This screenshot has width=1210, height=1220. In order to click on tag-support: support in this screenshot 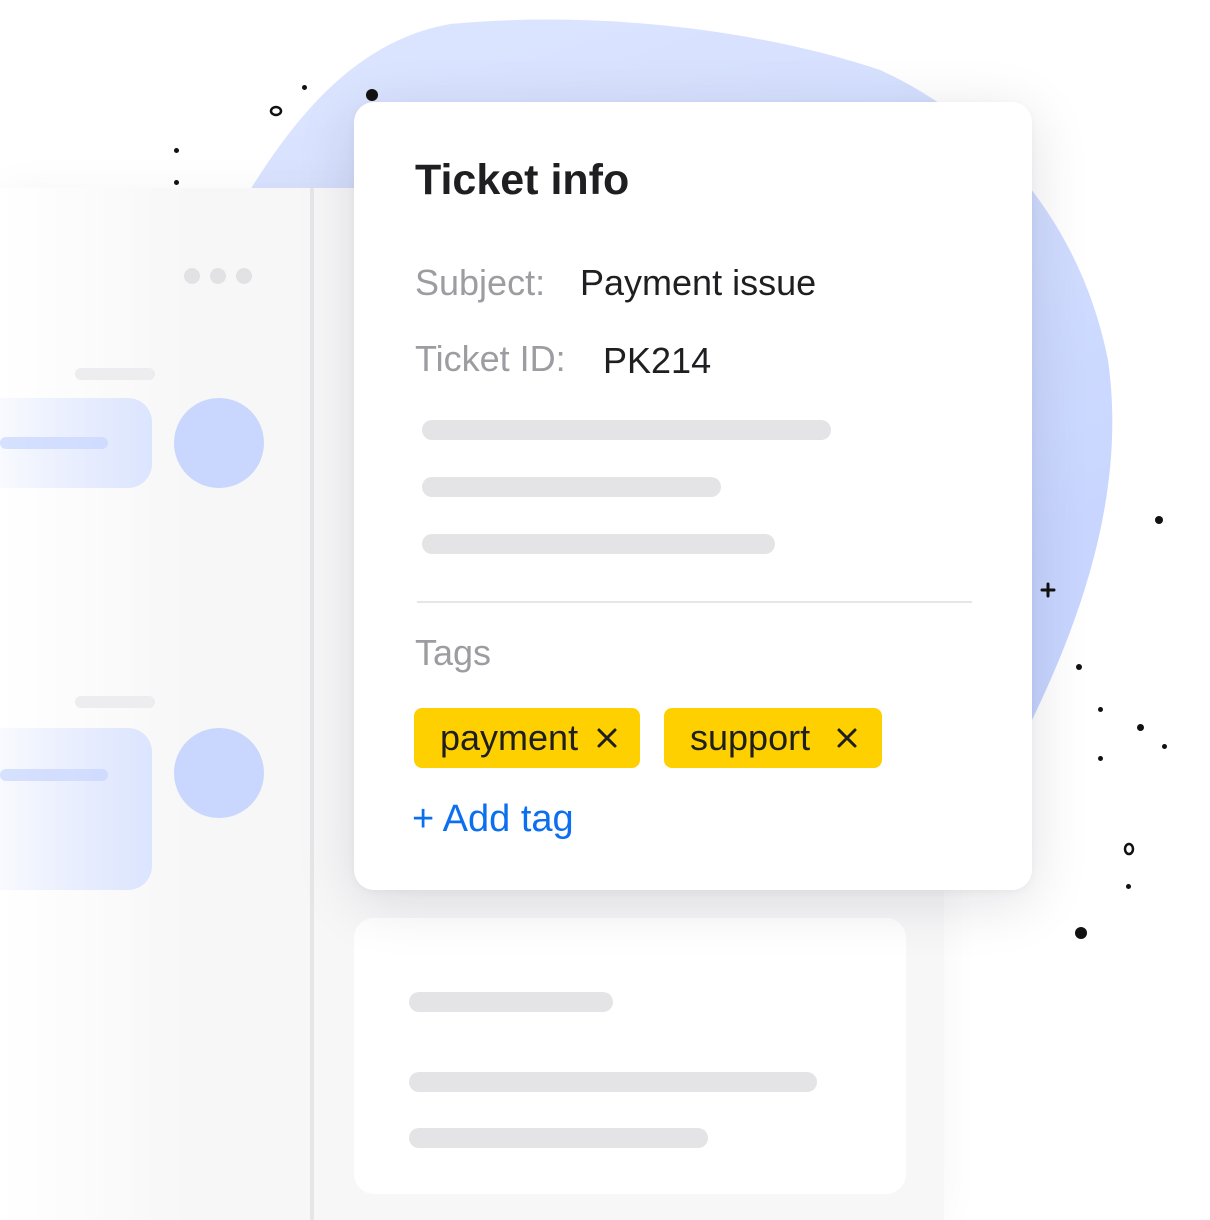, I will do `click(773, 738)`.